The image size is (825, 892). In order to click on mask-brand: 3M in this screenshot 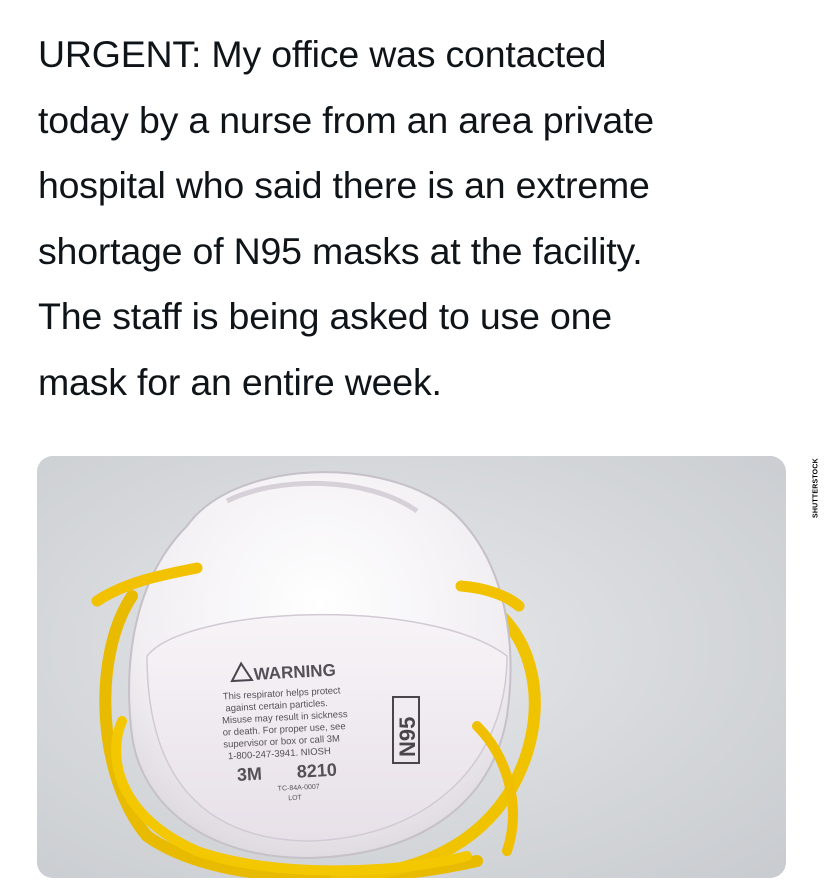, I will do `click(249, 774)`.